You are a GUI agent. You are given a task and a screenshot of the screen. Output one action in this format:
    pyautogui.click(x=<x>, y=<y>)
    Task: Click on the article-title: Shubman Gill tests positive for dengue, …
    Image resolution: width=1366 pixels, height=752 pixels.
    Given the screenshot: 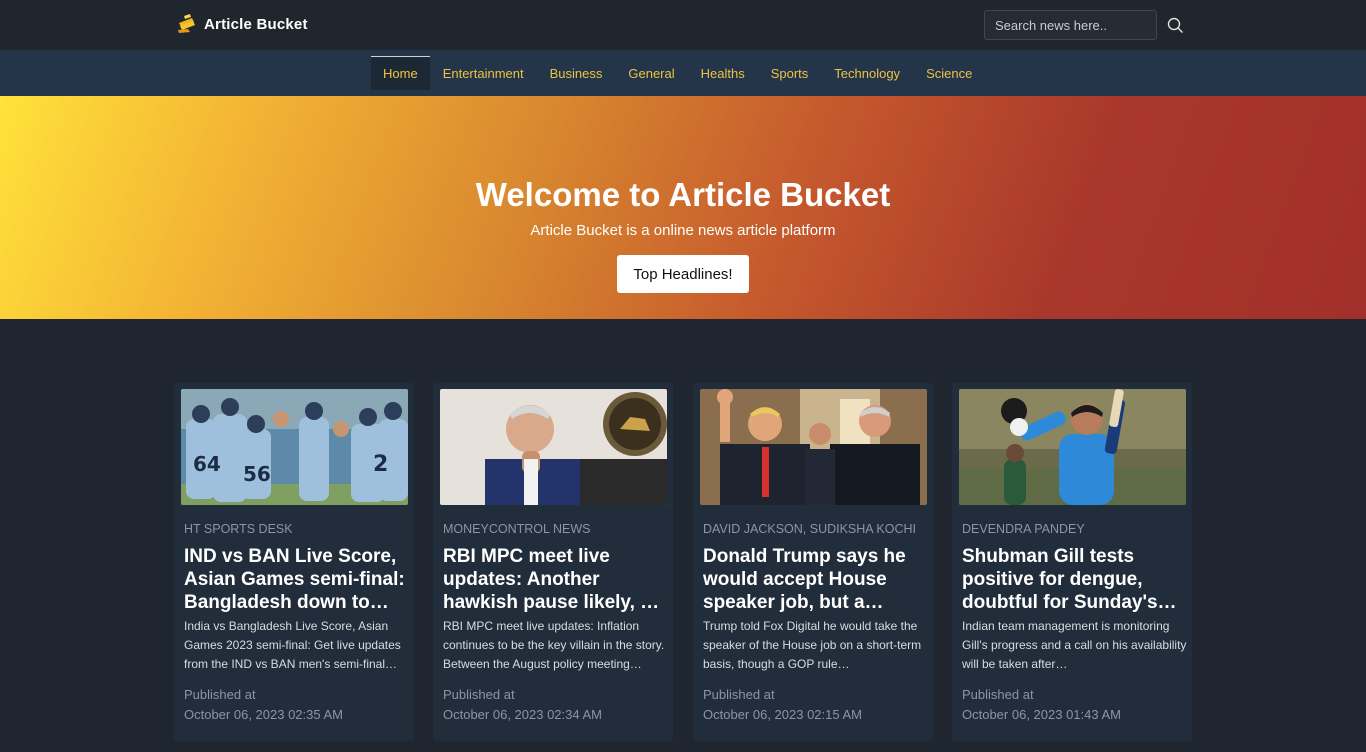 What is the action you would take?
    pyautogui.click(x=1074, y=579)
    